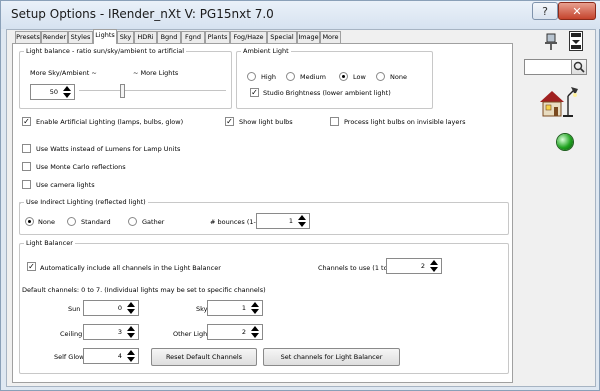 The width and height of the screenshot is (600, 391). I want to click on sun-channel-spinner: 0, so click(111, 308).